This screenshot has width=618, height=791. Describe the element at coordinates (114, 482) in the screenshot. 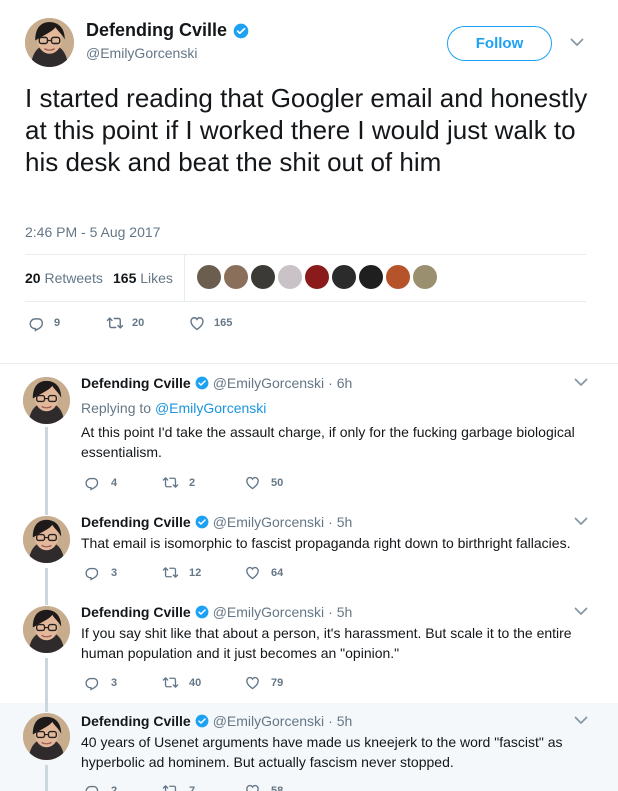

I see `reply-count: 4` at that location.